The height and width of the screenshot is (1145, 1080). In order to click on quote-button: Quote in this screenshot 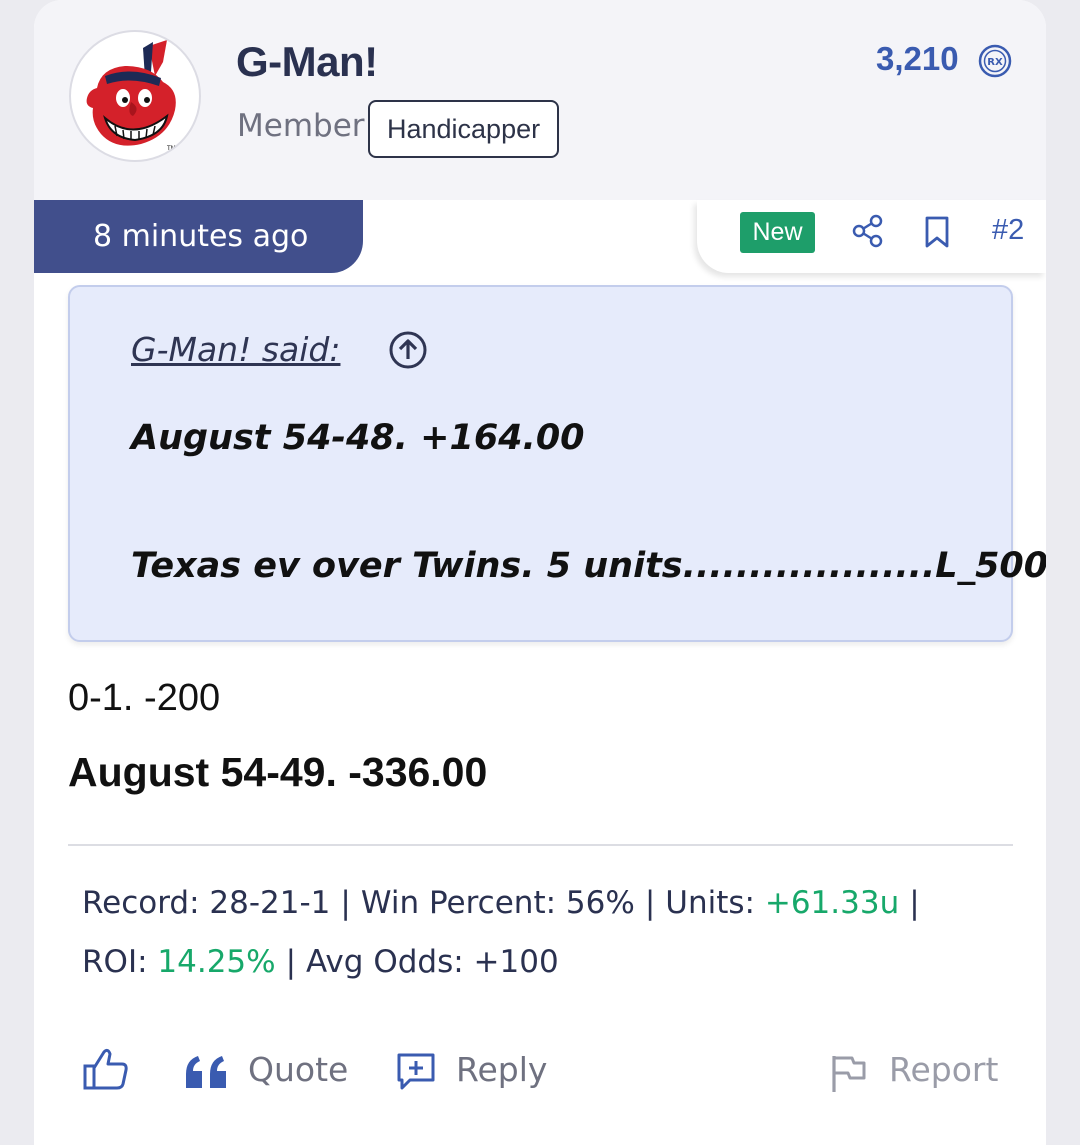, I will do `click(298, 1069)`.